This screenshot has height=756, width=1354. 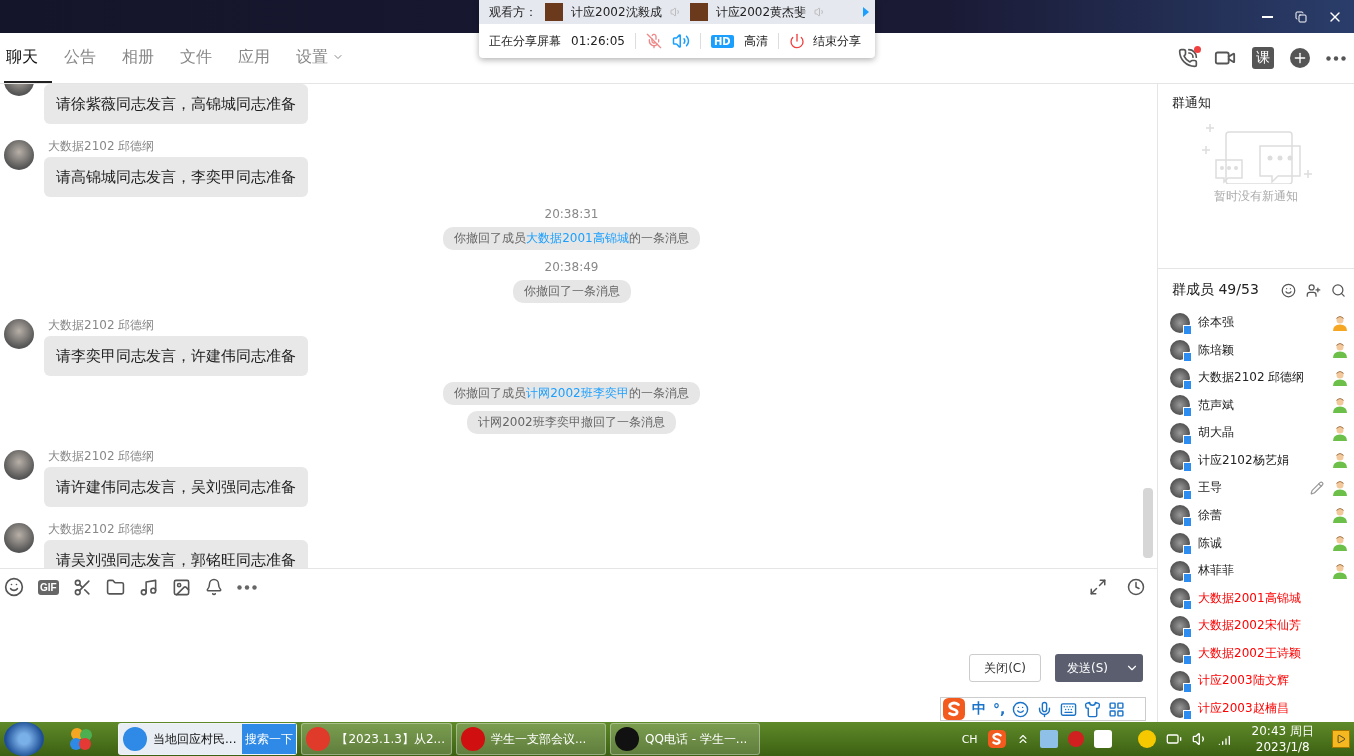 What do you see at coordinates (1093, 709) in the screenshot?
I see `shirt-icon` at bounding box center [1093, 709].